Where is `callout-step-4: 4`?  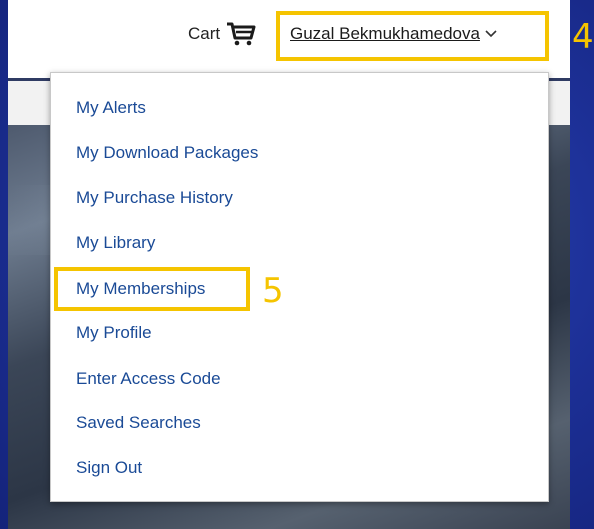
callout-step-4: 4 is located at coordinates (583, 37).